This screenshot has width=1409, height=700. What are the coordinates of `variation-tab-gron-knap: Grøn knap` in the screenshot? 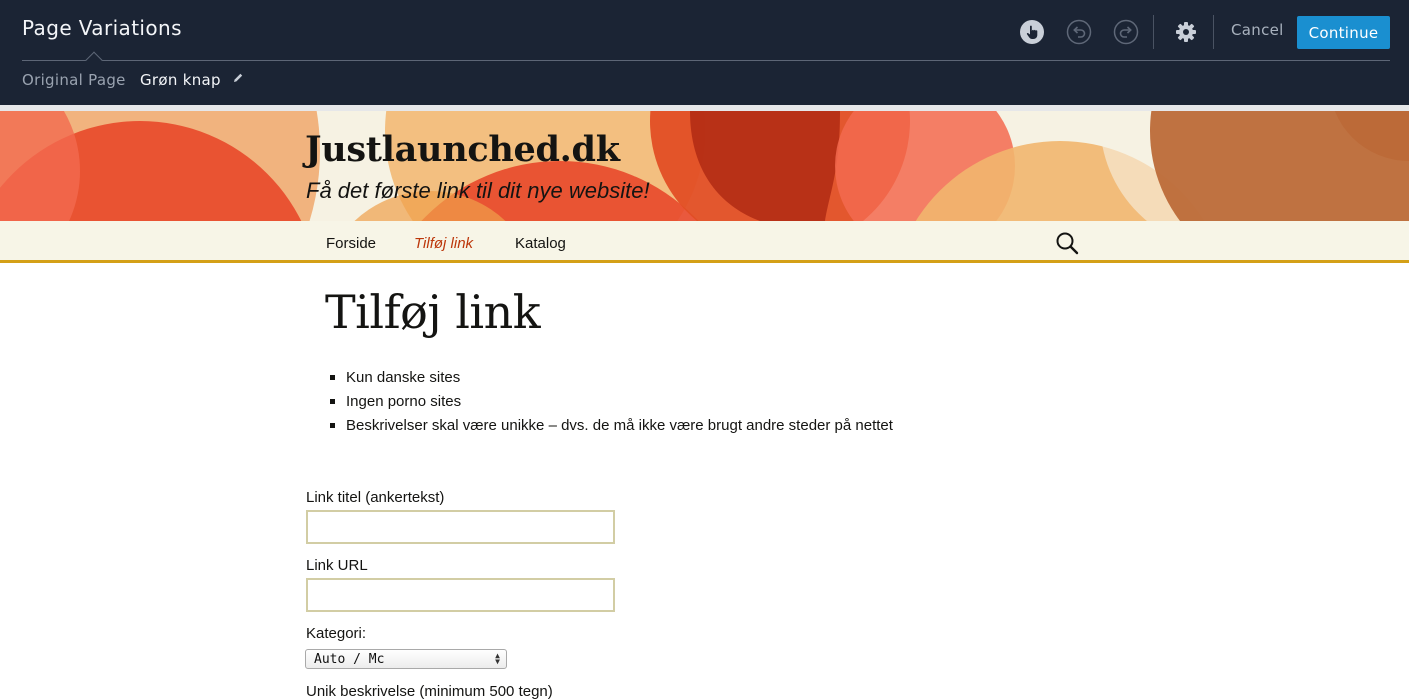 It's located at (192, 80).